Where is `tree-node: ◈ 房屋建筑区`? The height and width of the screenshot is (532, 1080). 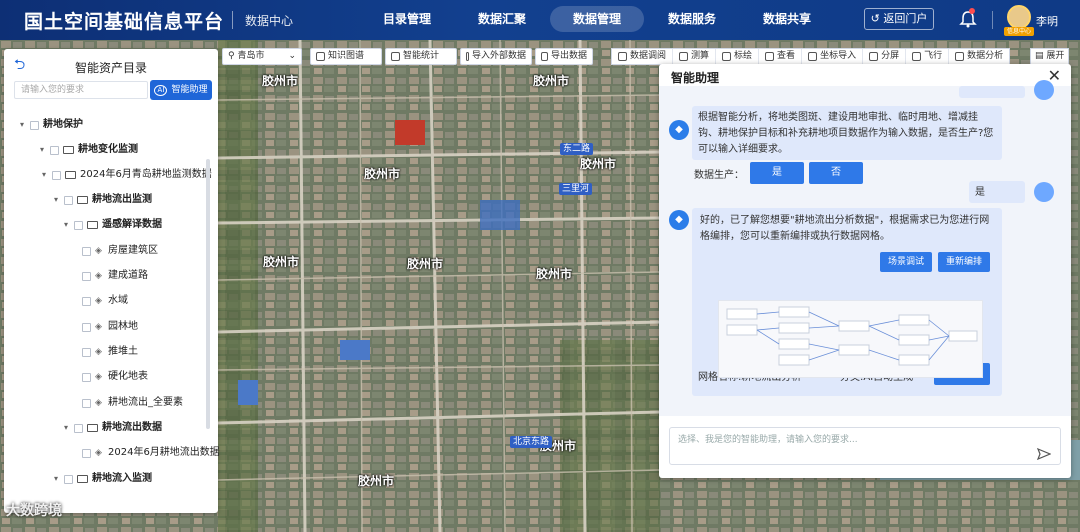 tree-node: ◈ 房屋建筑区 is located at coordinates (120, 251).